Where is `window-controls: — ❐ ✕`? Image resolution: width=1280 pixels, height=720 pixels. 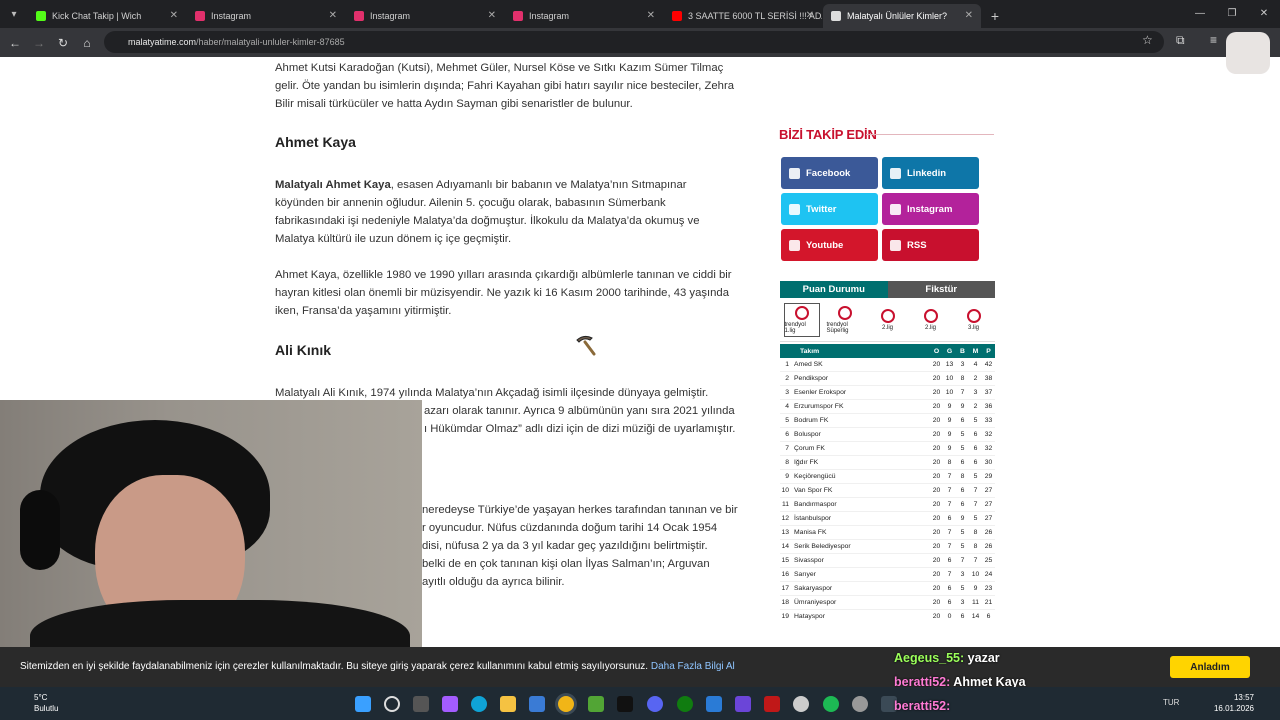 window-controls: — ❐ ✕ is located at coordinates (1232, 14).